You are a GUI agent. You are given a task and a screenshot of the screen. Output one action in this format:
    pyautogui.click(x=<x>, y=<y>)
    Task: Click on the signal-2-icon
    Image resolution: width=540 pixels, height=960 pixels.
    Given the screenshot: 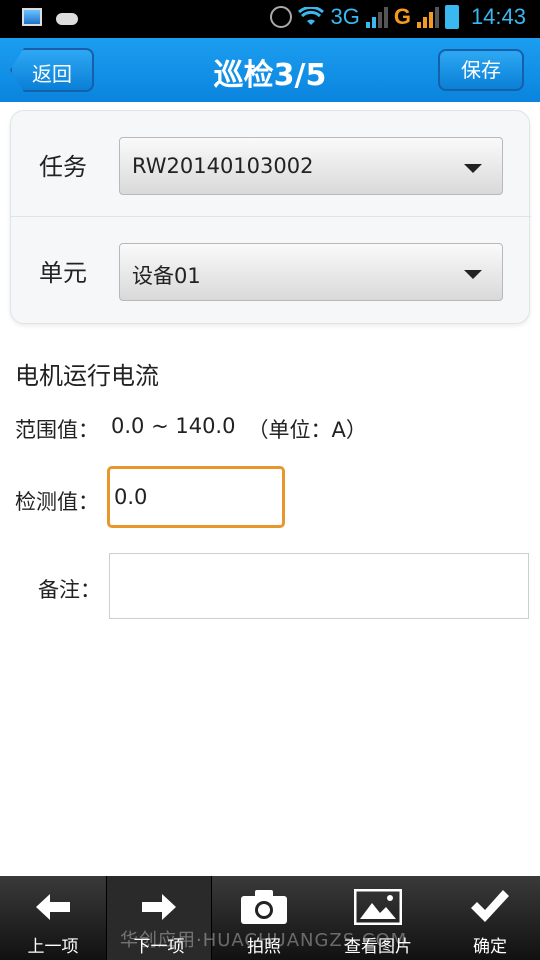 What is the action you would take?
    pyautogui.click(x=427, y=17)
    